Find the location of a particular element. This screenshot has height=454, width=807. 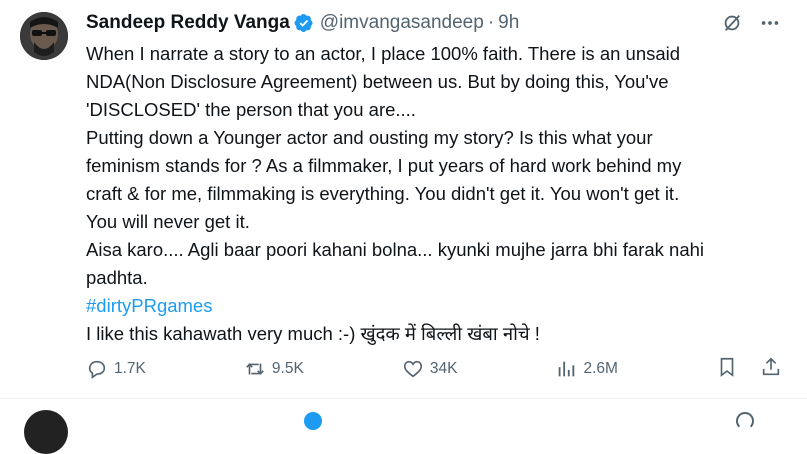

share-button is located at coordinates (771, 369).